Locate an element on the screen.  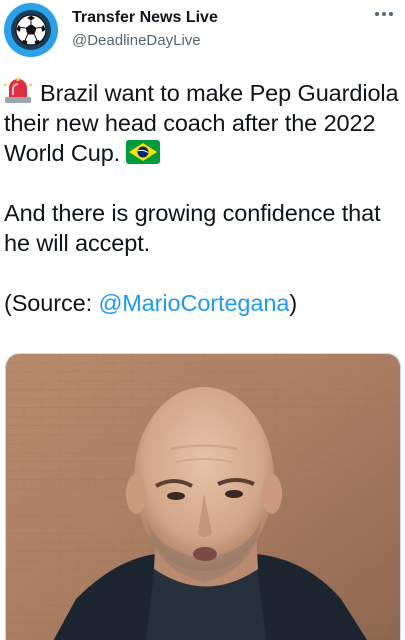
more-horizontal-icon is located at coordinates (384, 14).